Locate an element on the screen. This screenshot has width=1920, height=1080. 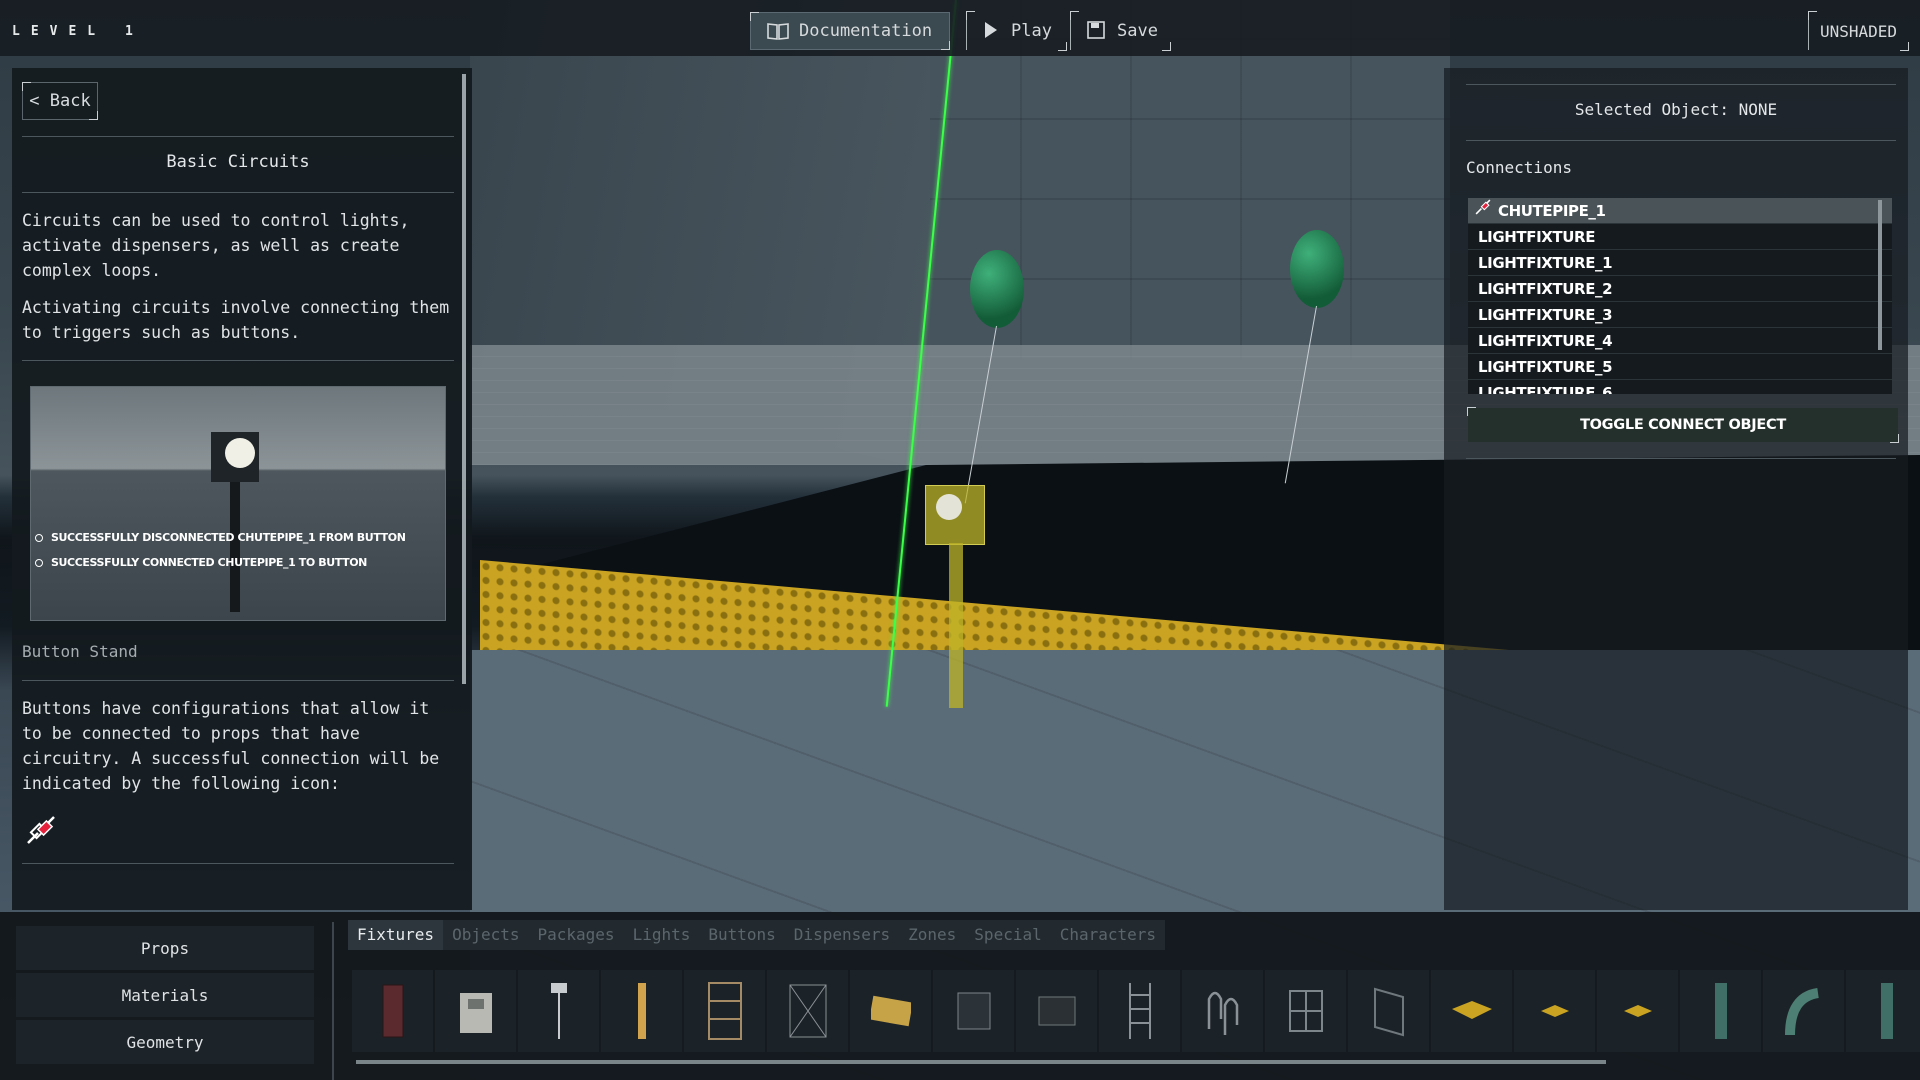
preview-pole is located at coordinates (235, 547).